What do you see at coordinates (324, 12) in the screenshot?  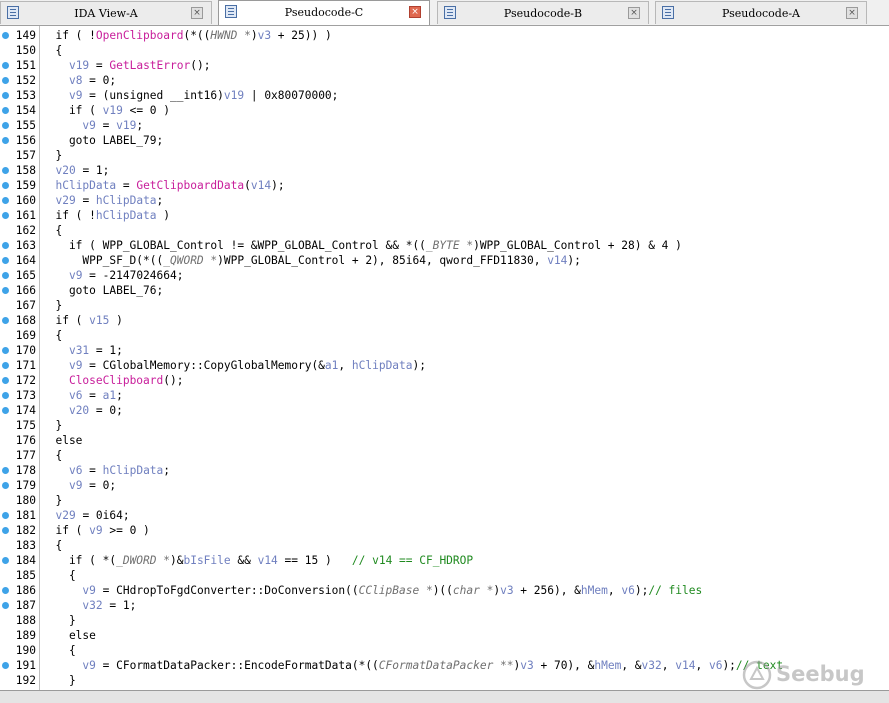 I see `tab-pseudocode-c: Pseudocode-C ×` at bounding box center [324, 12].